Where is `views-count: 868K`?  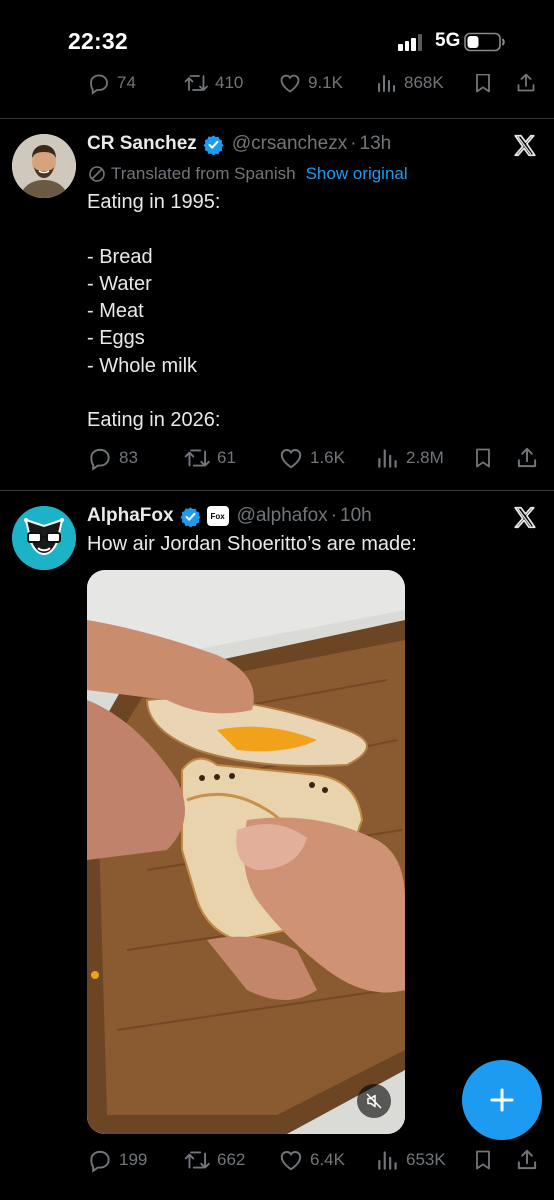
views-count: 868K is located at coordinates (424, 83).